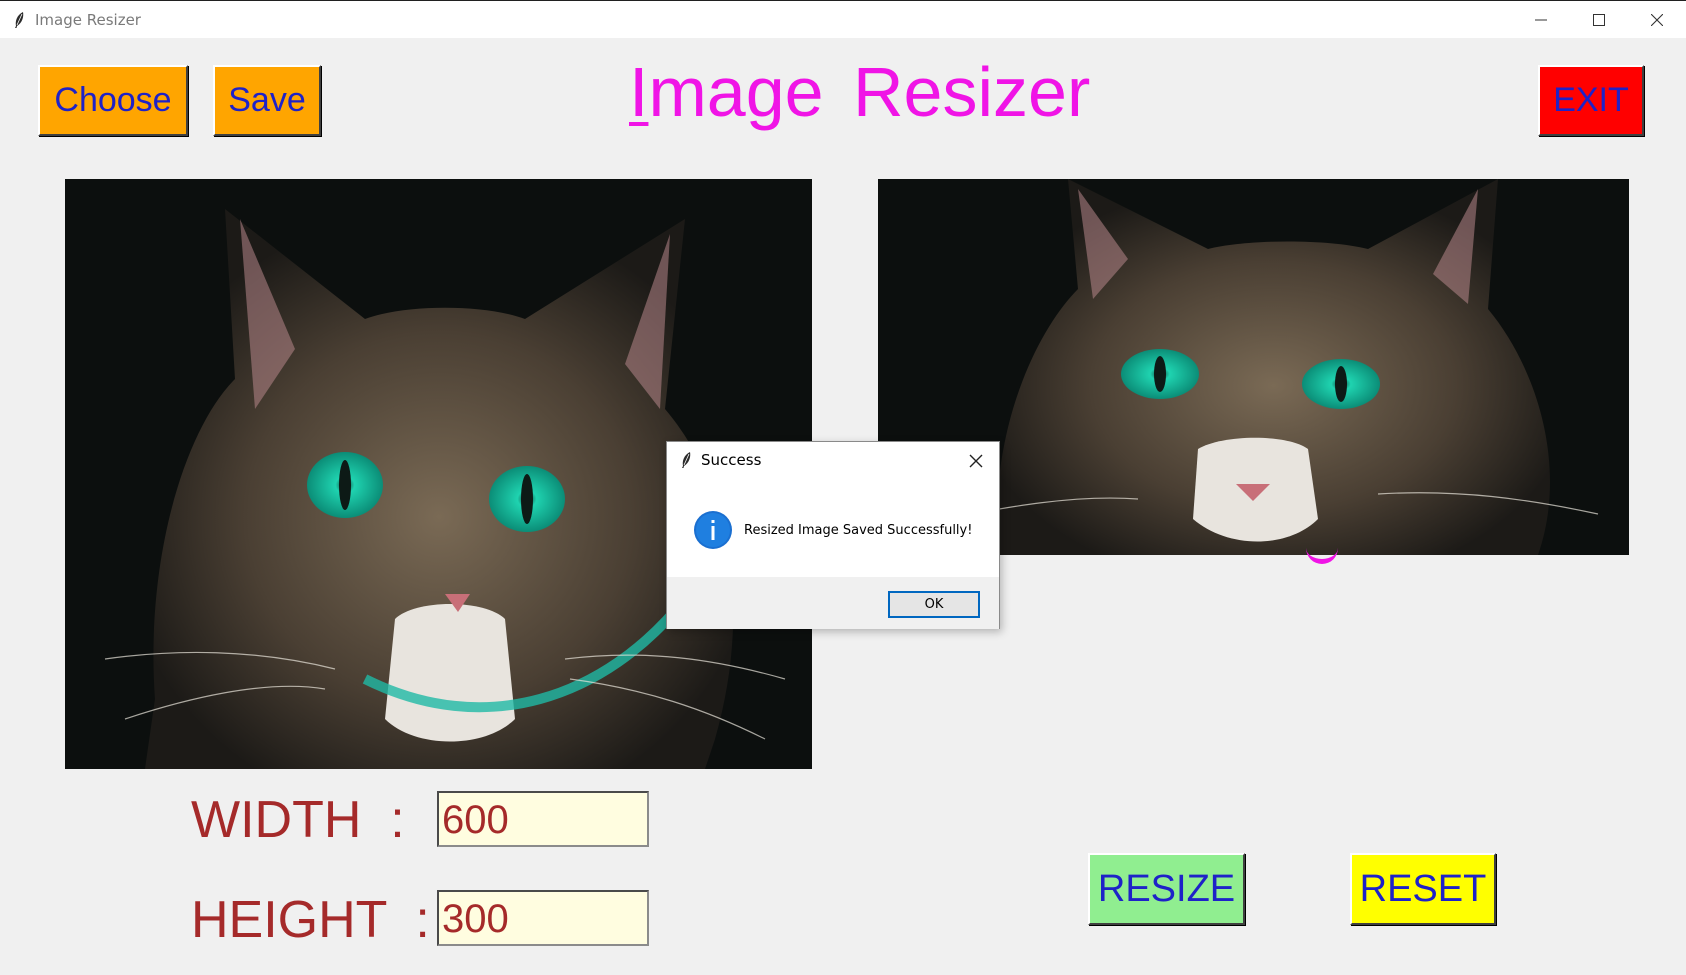  I want to click on info-icon, so click(713, 532).